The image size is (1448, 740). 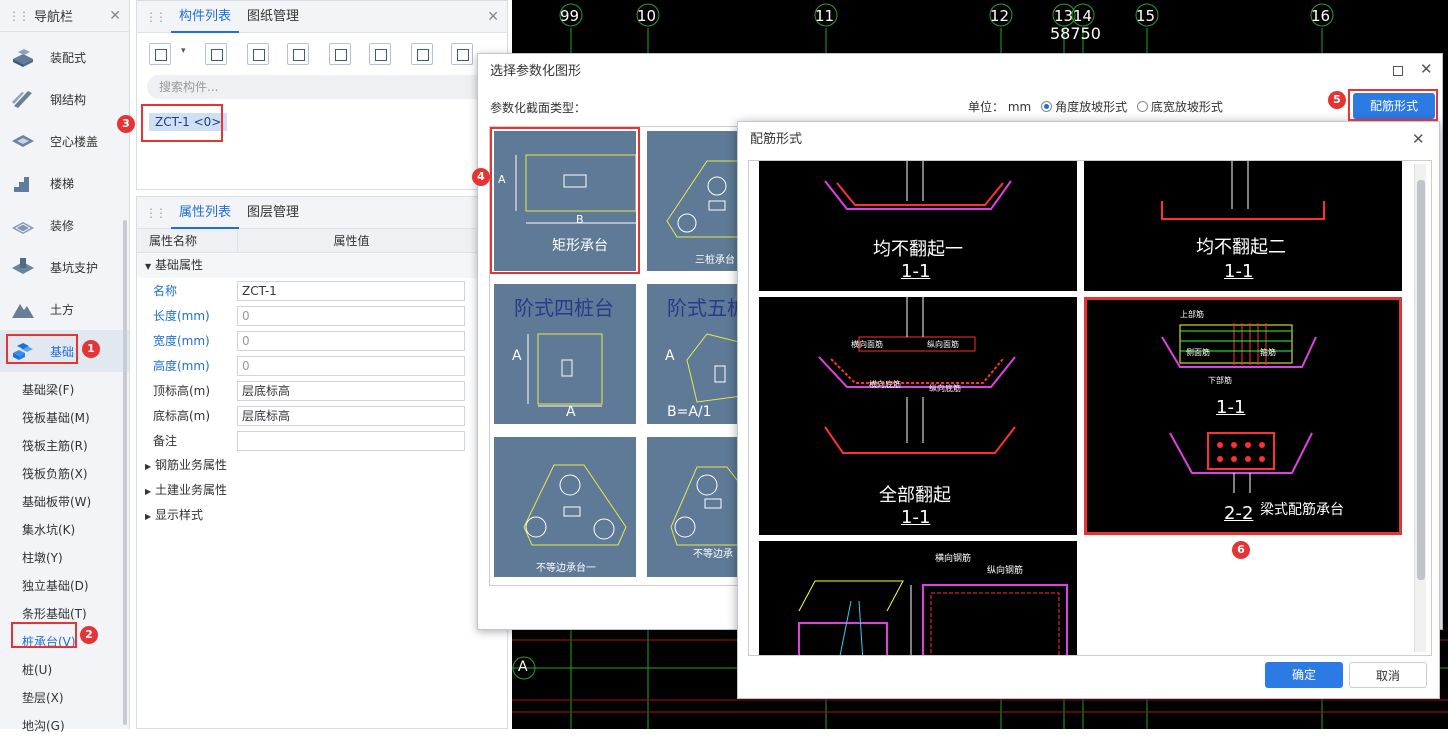 I want to click on rebar-option-all-bent: 横向面筋 纵向面筋 横向底筋 纵向底筋 全部翻起 1-1, so click(x=918, y=416).